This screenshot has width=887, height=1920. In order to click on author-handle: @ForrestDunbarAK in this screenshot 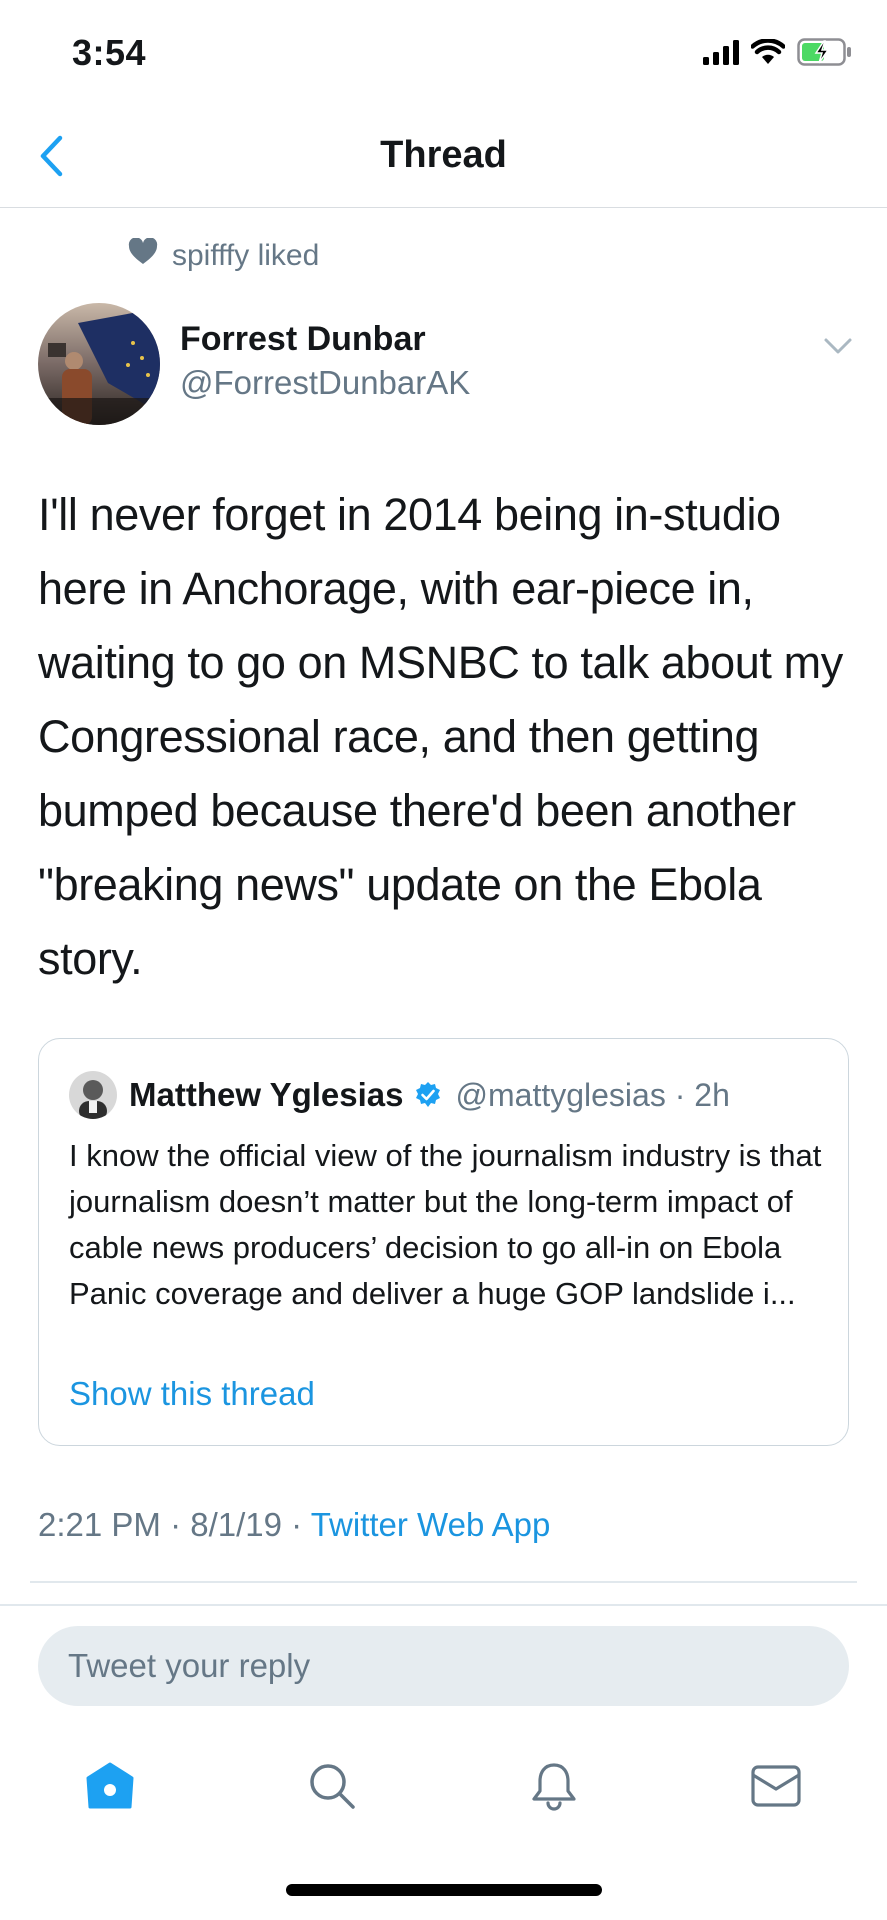, I will do `click(325, 383)`.